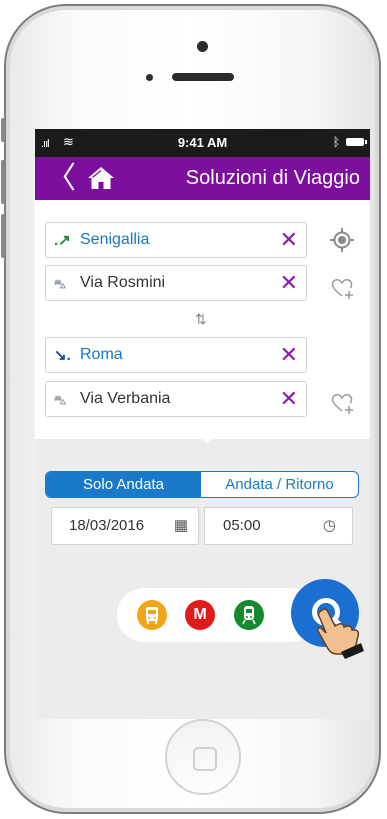  I want to click on destination-city-value: Roma, so click(101, 354).